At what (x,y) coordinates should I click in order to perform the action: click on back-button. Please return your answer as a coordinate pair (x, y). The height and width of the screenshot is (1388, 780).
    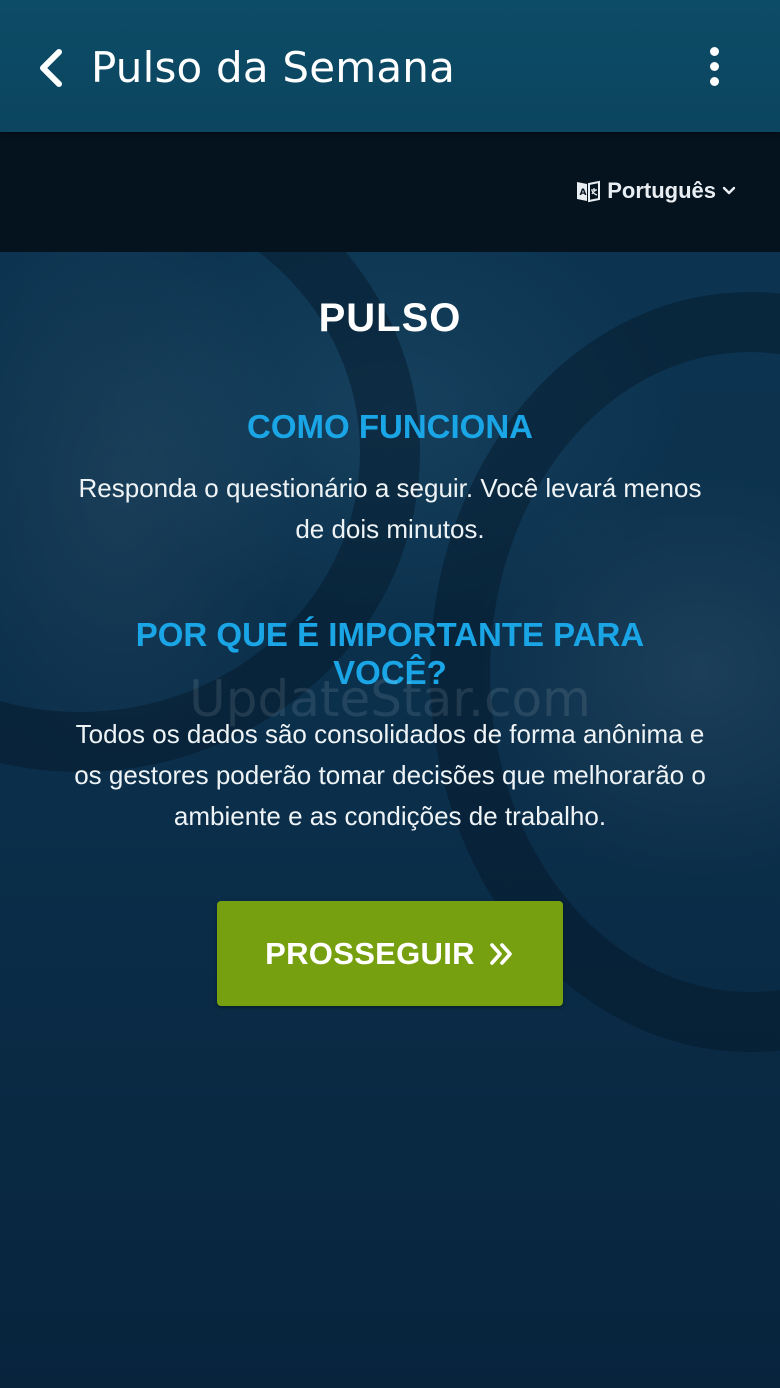
    Looking at the image, I should click on (50, 68).